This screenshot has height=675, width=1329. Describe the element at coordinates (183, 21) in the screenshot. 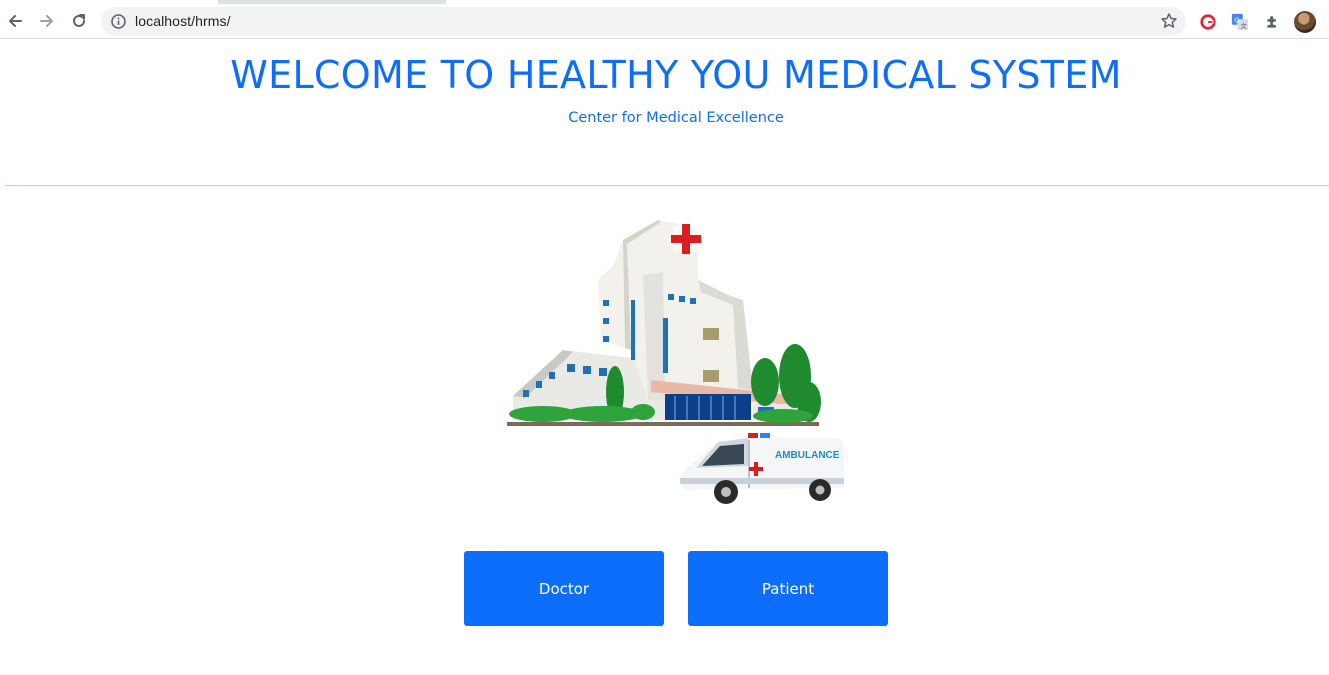

I see `url-text: localhost/hrms/` at that location.